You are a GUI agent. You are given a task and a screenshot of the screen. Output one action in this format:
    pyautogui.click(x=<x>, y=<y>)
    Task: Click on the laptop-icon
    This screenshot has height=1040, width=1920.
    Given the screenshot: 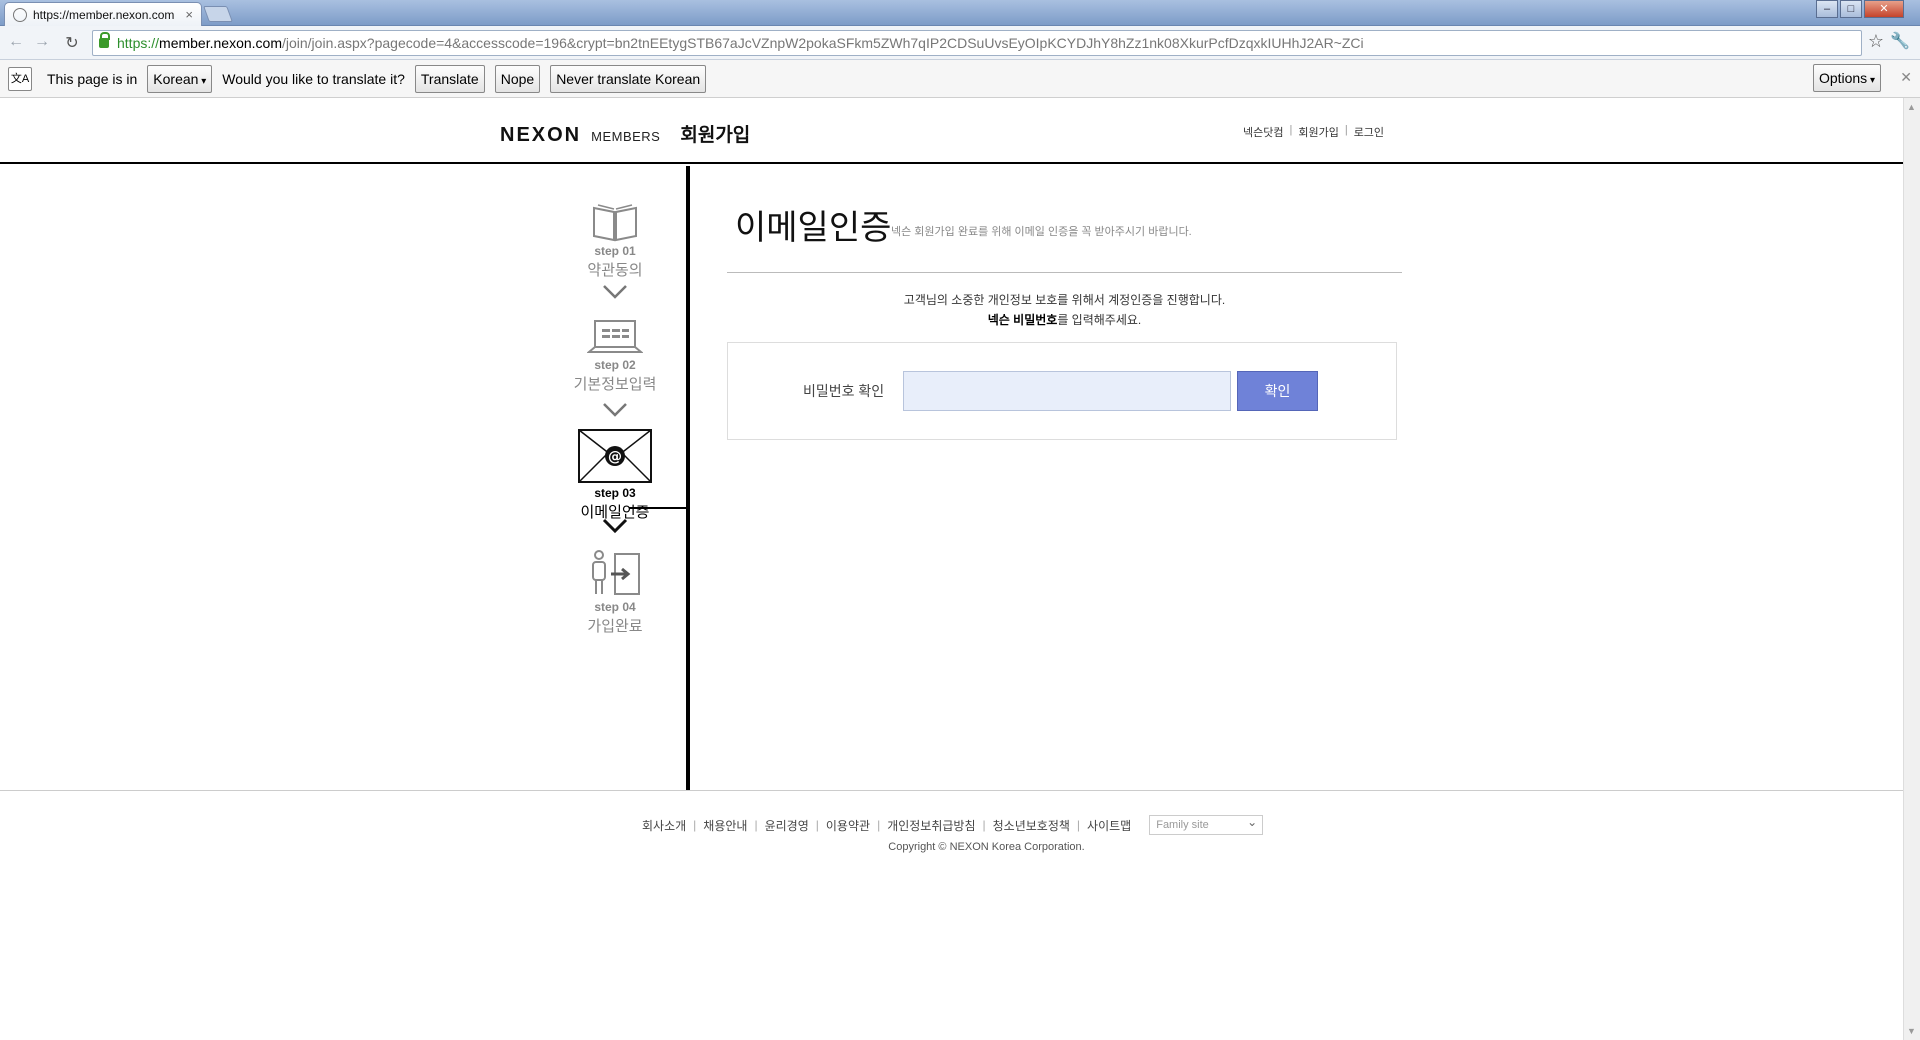 What is the action you would take?
    pyautogui.click(x=615, y=336)
    